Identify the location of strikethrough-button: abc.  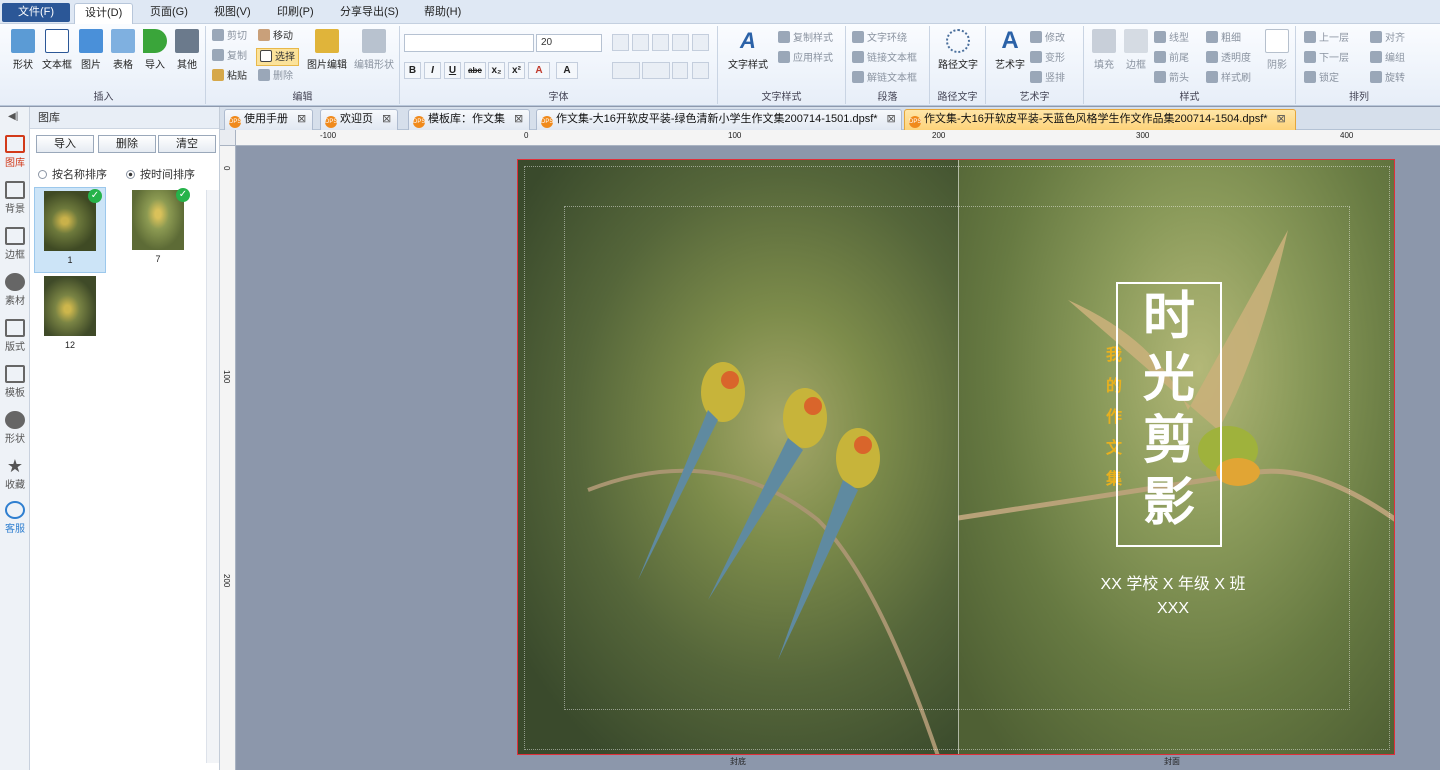
(475, 70).